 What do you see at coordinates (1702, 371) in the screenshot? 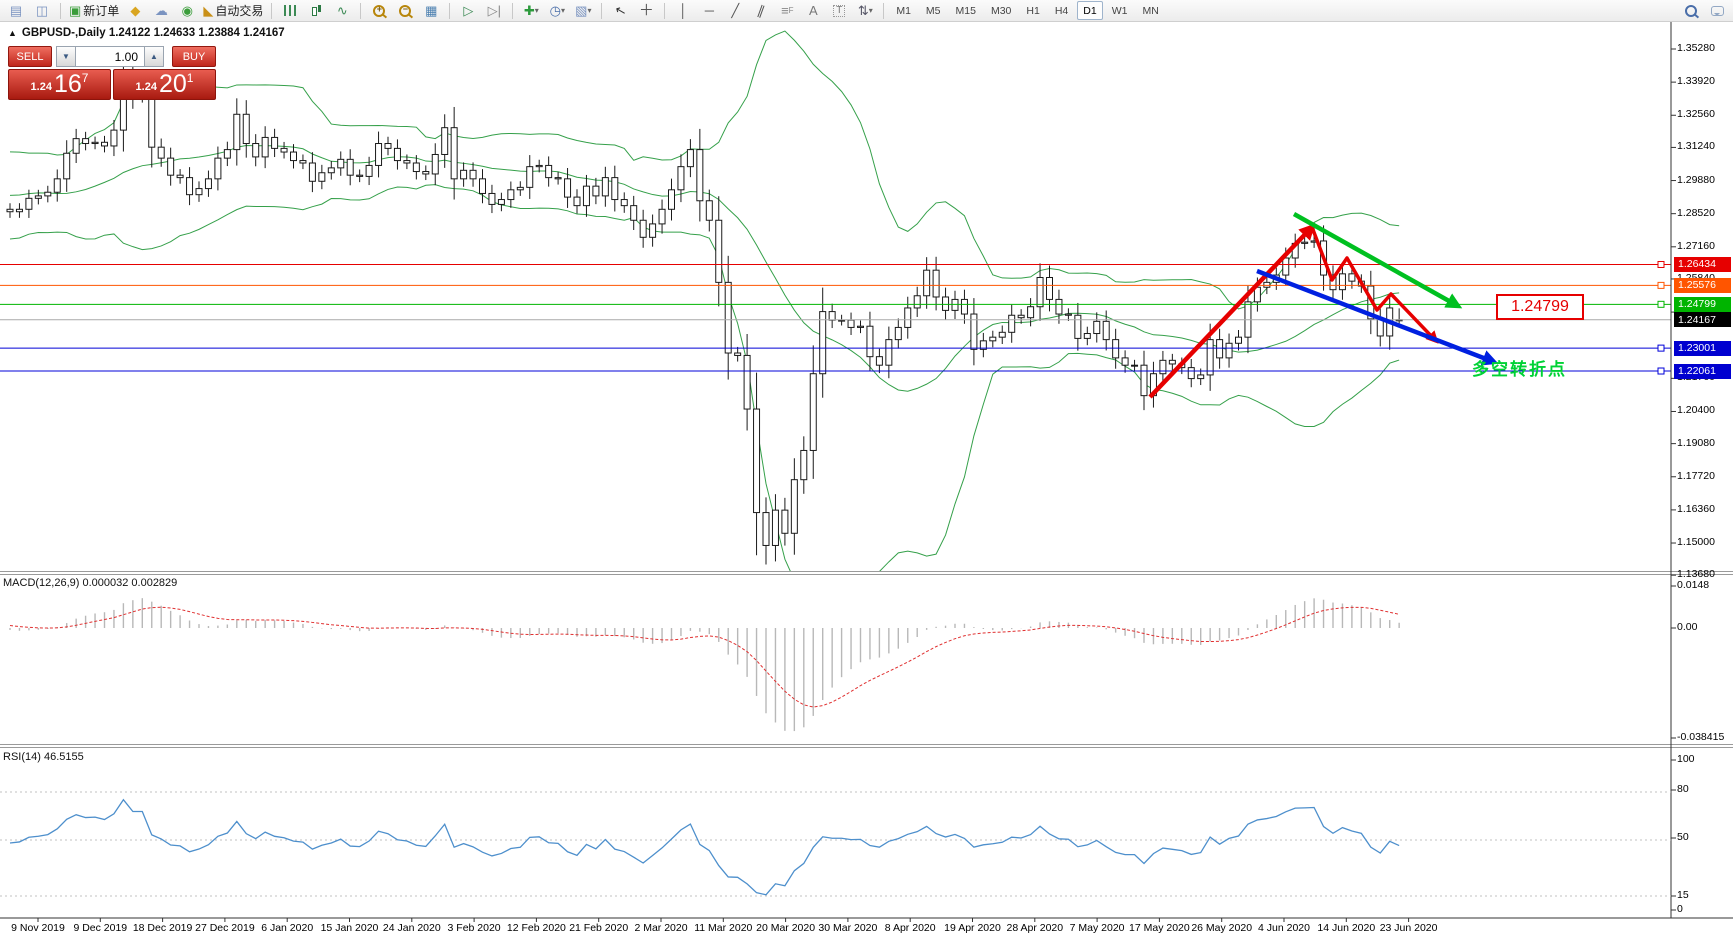
I see `price-badge-1.22061: 1.22061` at bounding box center [1702, 371].